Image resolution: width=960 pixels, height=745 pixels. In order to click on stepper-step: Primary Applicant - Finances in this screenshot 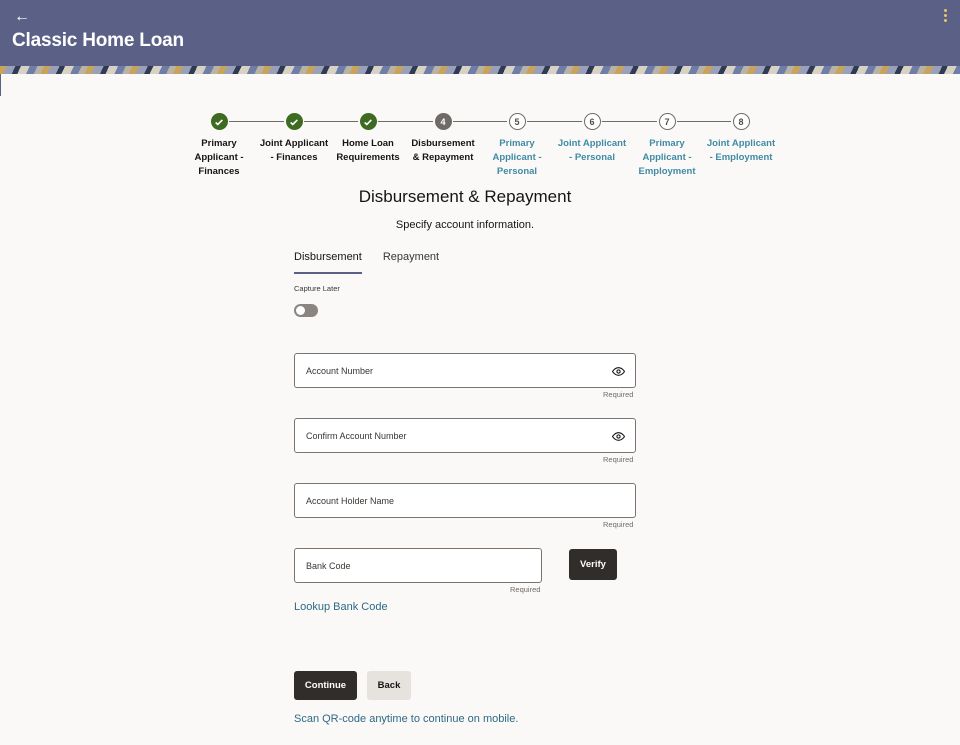, I will do `click(219, 145)`.